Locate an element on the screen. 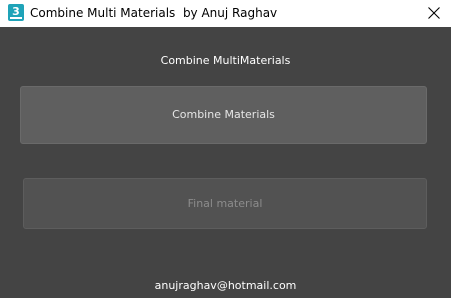 This screenshot has width=451, height=298. close-icon is located at coordinates (434, 13).